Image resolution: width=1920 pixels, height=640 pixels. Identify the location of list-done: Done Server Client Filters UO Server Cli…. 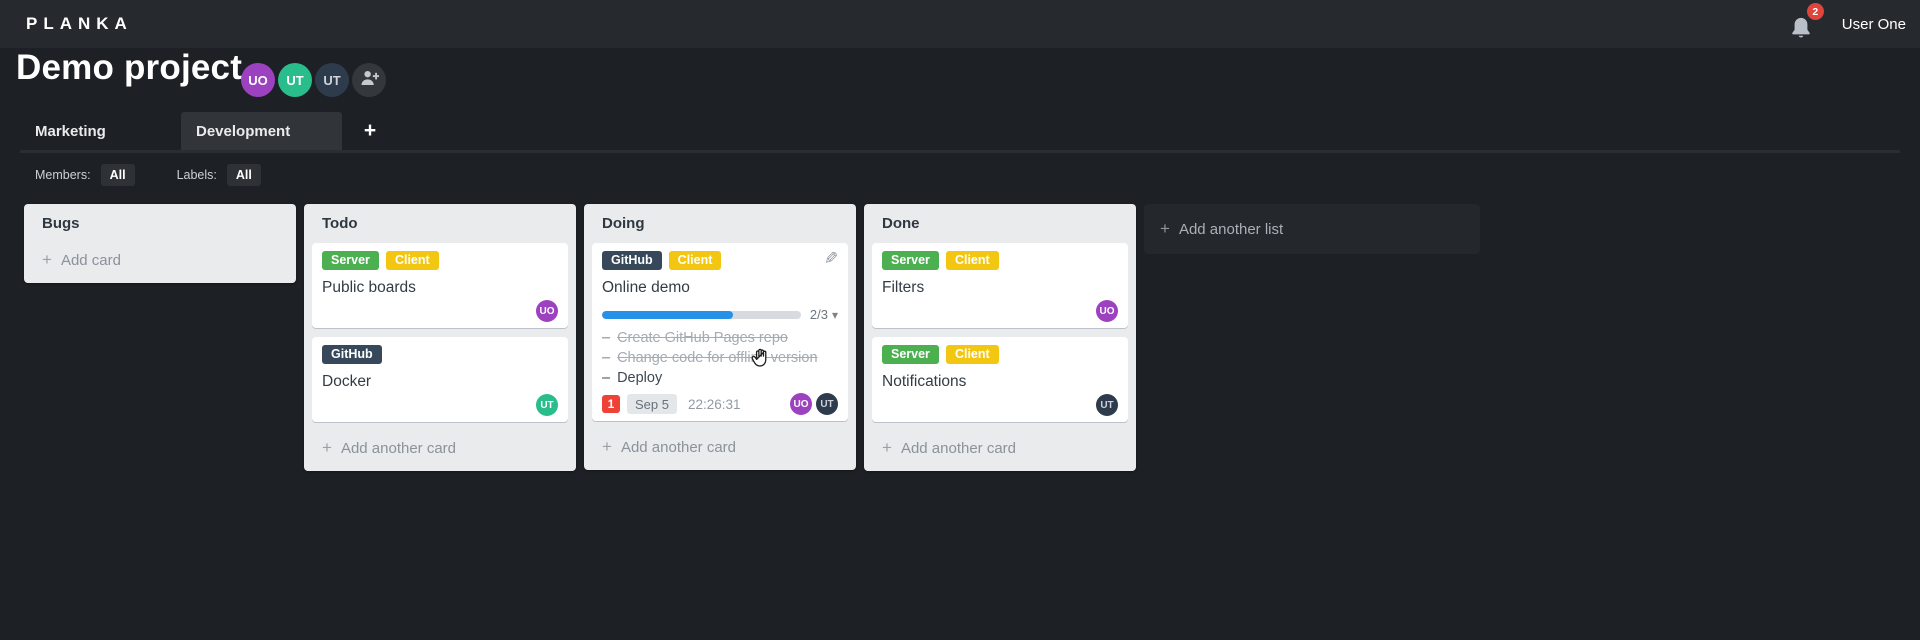
(1000, 337).